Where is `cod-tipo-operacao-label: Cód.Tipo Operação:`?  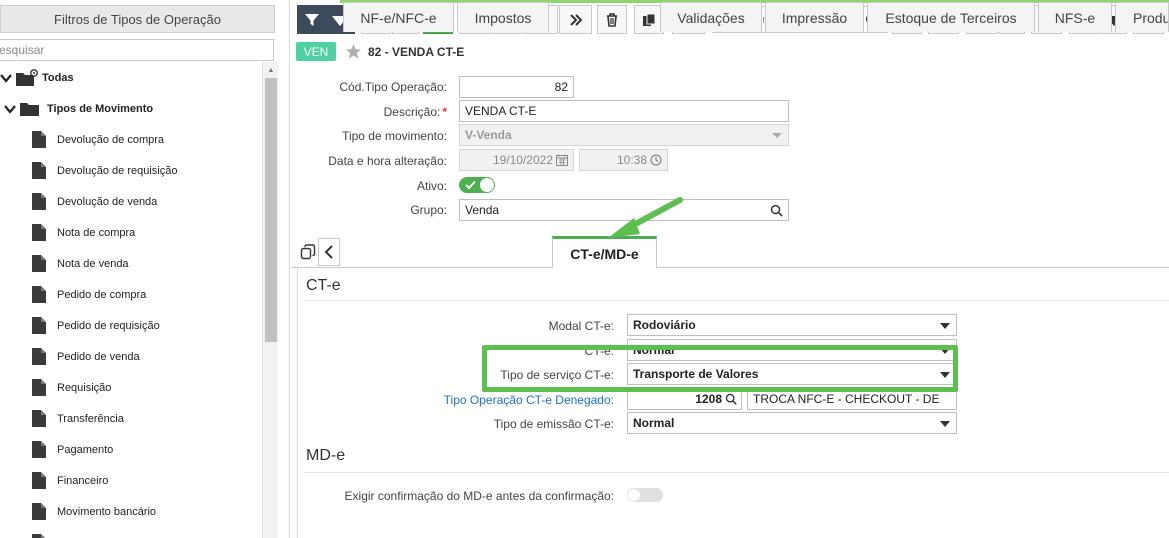 cod-tipo-operacao-label: Cód.Tipo Operação: is located at coordinates (393, 87).